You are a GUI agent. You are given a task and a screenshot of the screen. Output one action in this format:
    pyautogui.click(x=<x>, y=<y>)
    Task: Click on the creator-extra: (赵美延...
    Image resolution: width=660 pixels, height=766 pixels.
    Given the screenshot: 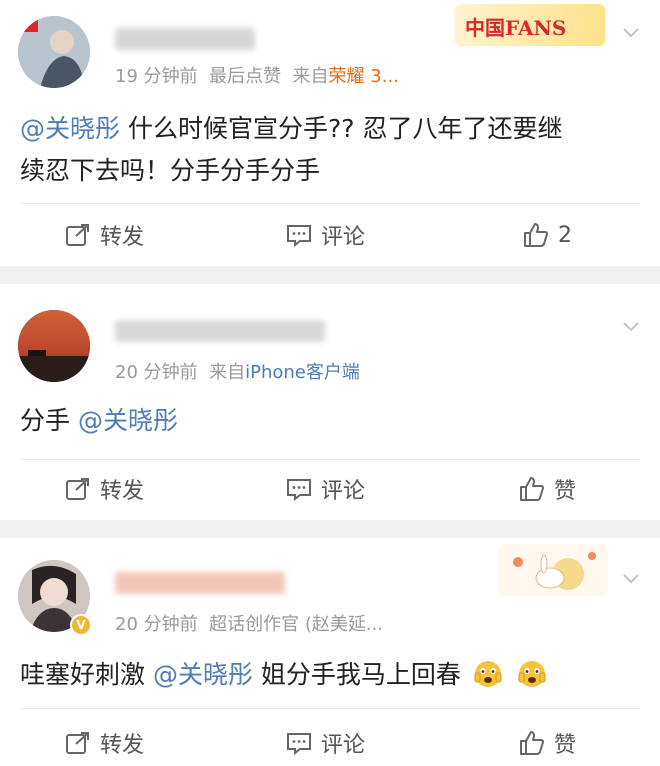 What is the action you would take?
    pyautogui.click(x=344, y=624)
    